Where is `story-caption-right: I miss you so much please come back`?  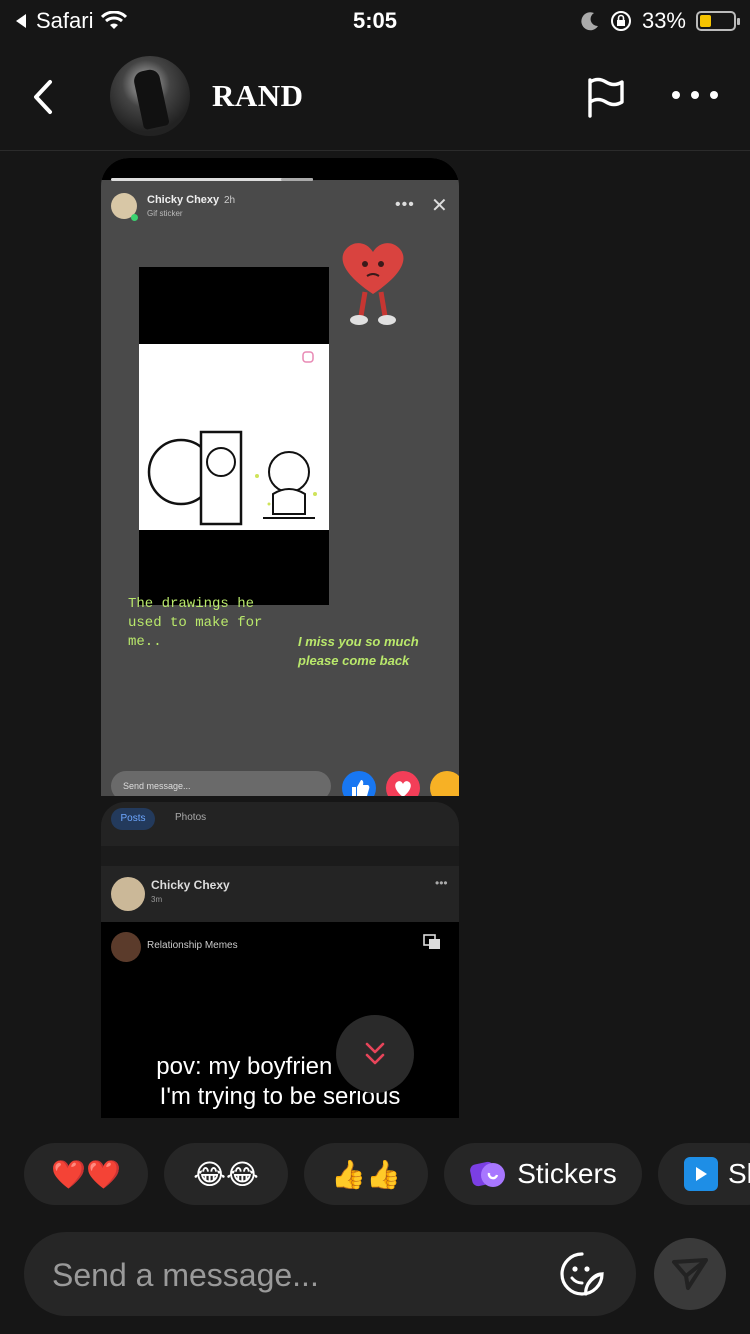
story-caption-right: I miss you so much please come back is located at coordinates (358, 651).